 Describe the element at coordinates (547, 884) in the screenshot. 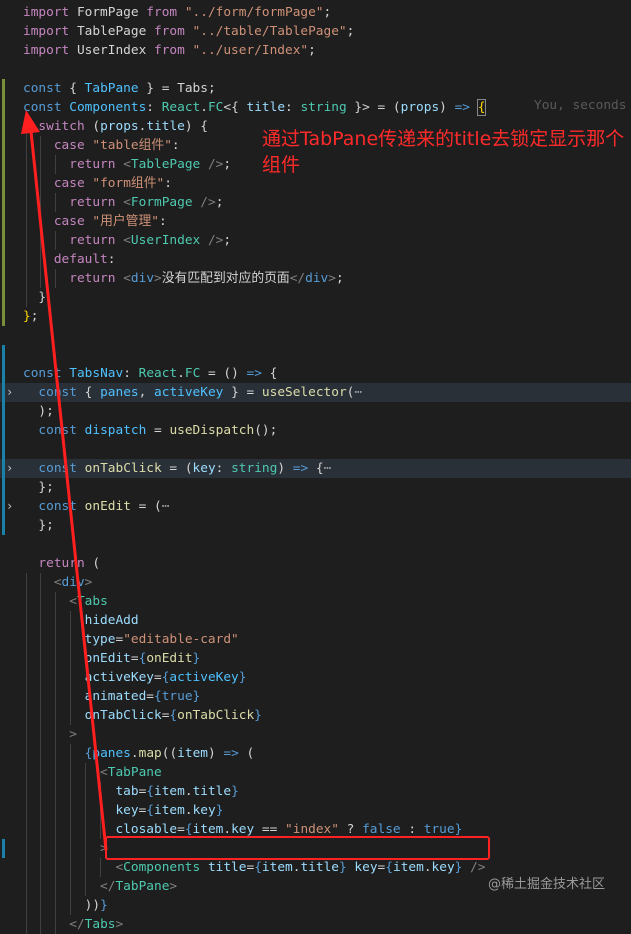

I see `watermark: @稀土掘金技术社区` at that location.